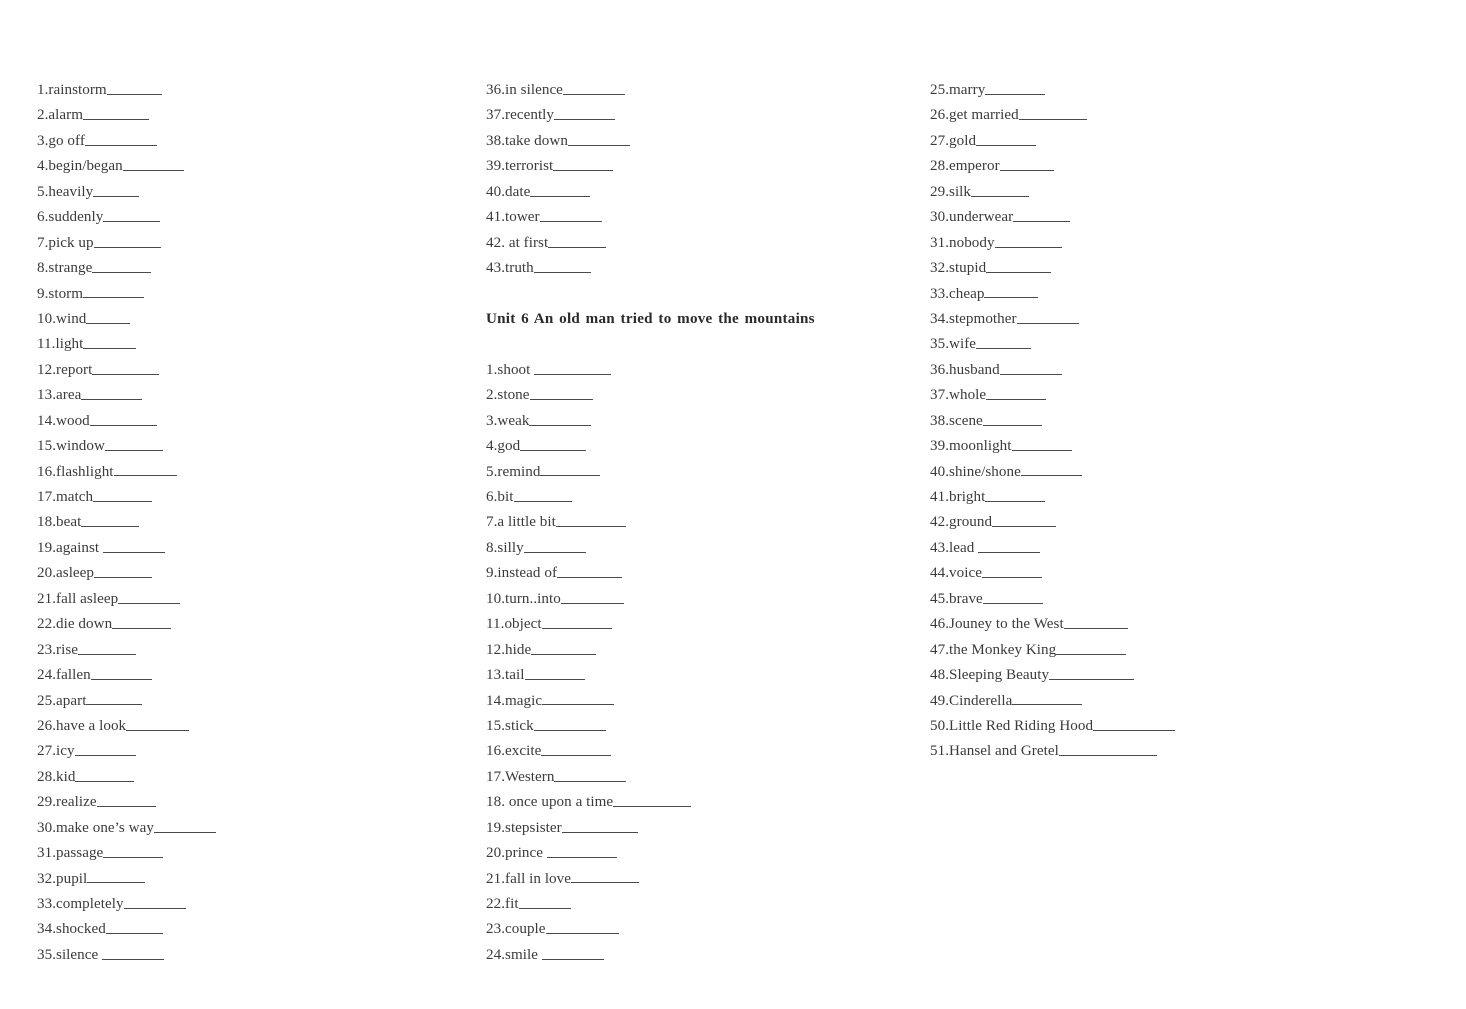  I want to click on vocabulary-entry: 36.husband, so click(1155, 370).